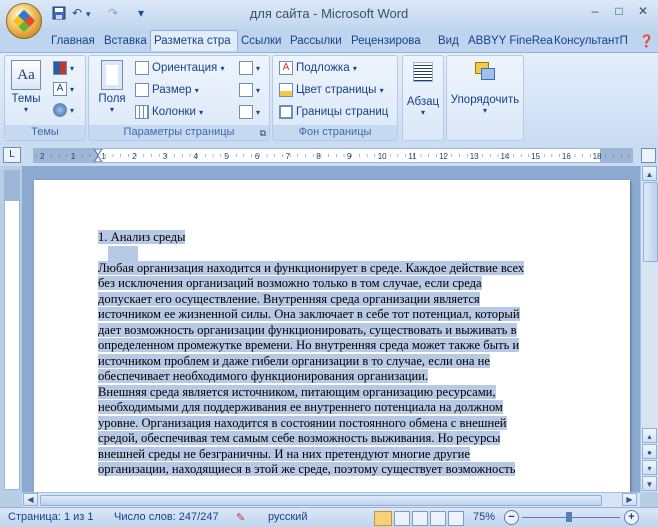 The image size is (658, 527). I want to click on ruler-label: 12, so click(443, 156).